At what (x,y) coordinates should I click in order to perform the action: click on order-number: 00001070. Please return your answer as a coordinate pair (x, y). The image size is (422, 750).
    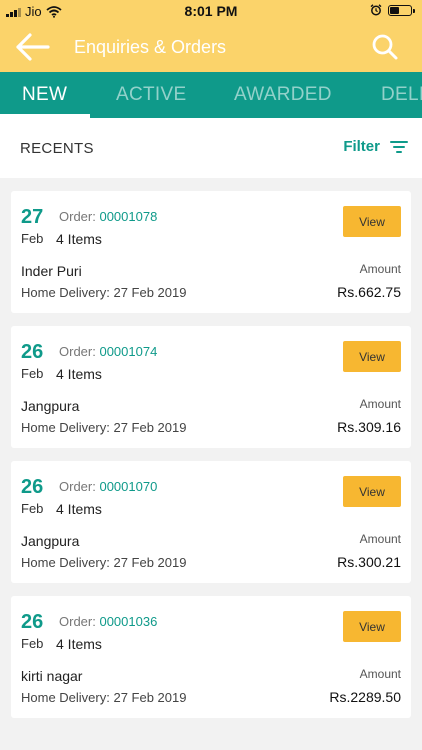
    Looking at the image, I should click on (128, 486).